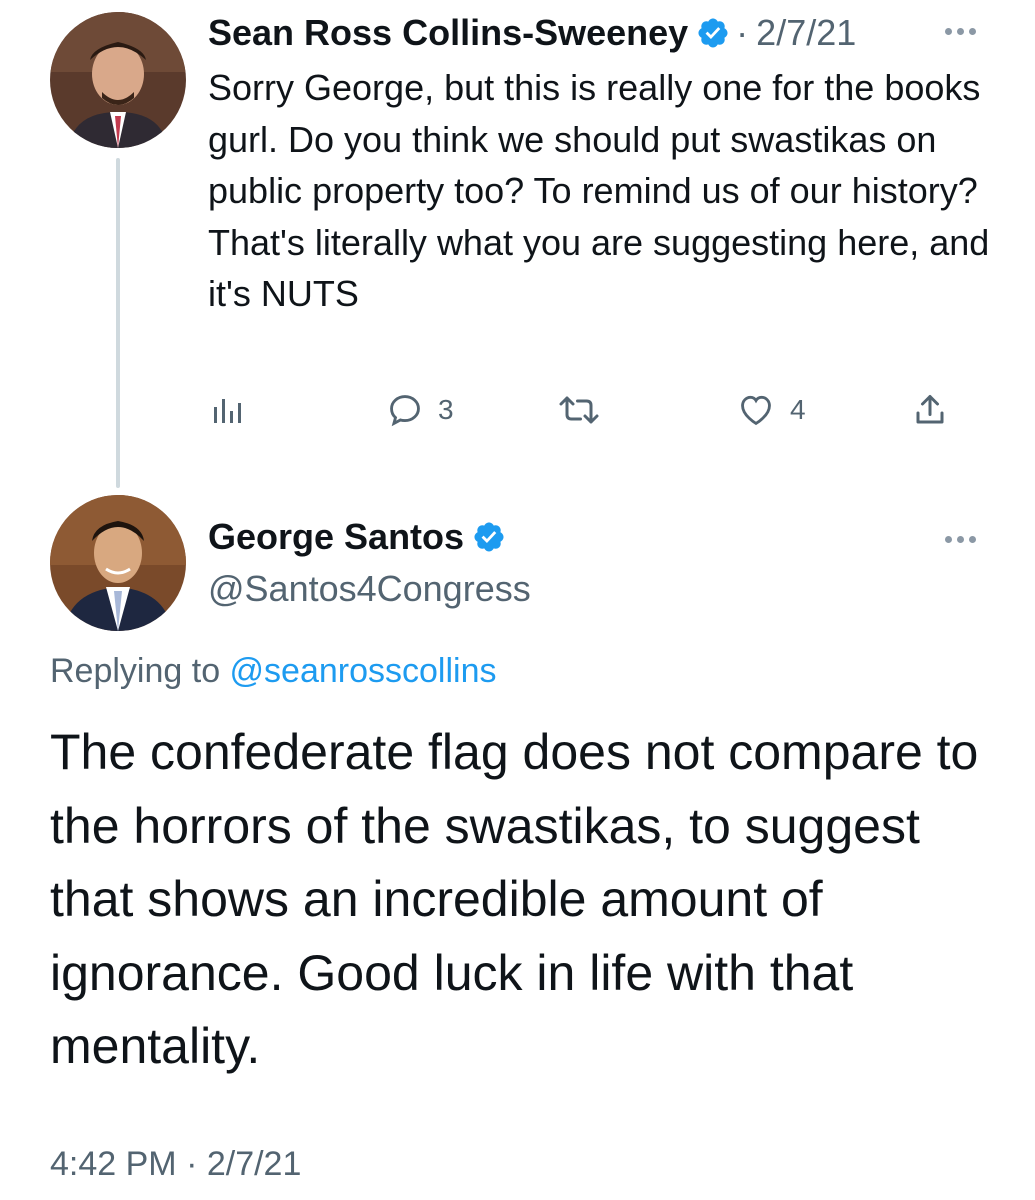 The image size is (1035, 1200). What do you see at coordinates (369, 589) in the screenshot?
I see `author-handle: @Santos4Congress` at bounding box center [369, 589].